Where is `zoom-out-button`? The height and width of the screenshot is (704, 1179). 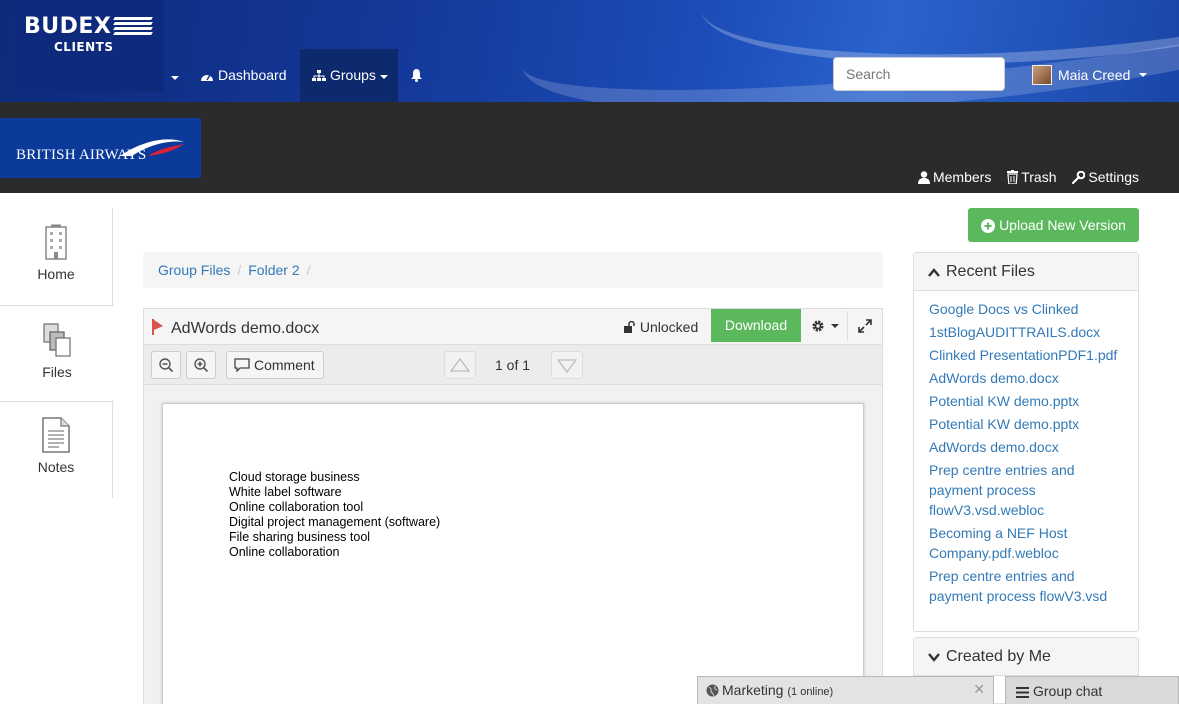
zoom-out-button is located at coordinates (166, 365).